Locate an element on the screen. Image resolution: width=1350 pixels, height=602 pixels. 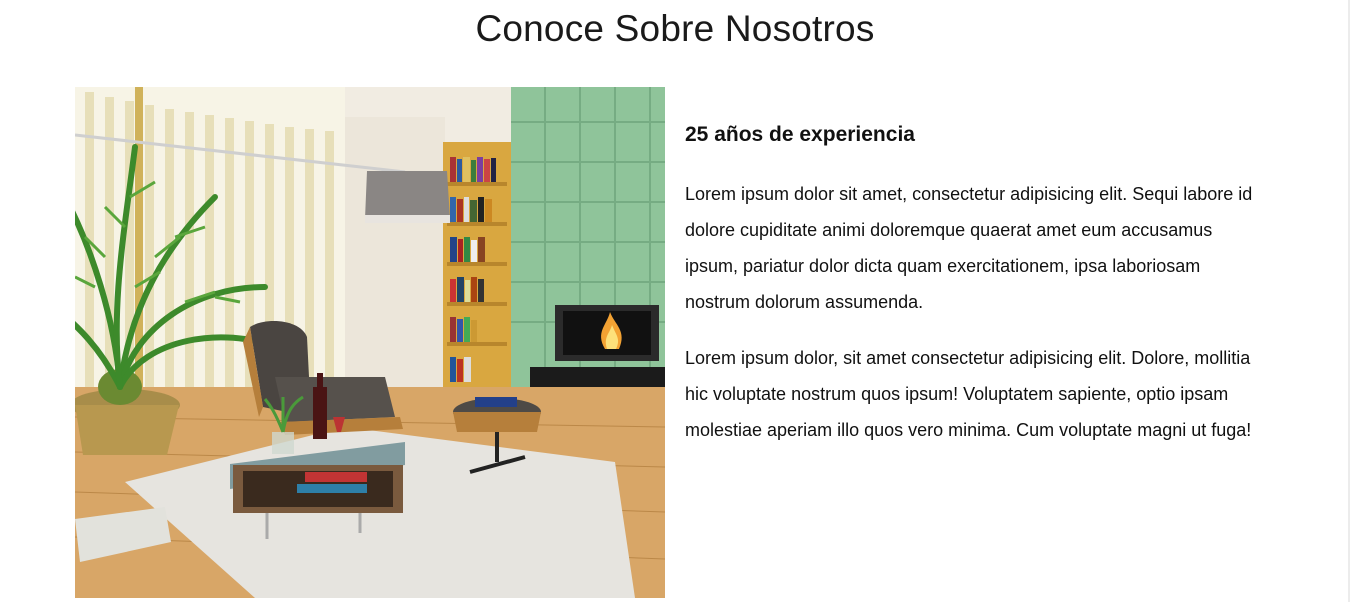
page-title: Conoce Sobre Nosotros is located at coordinates (675, 28).